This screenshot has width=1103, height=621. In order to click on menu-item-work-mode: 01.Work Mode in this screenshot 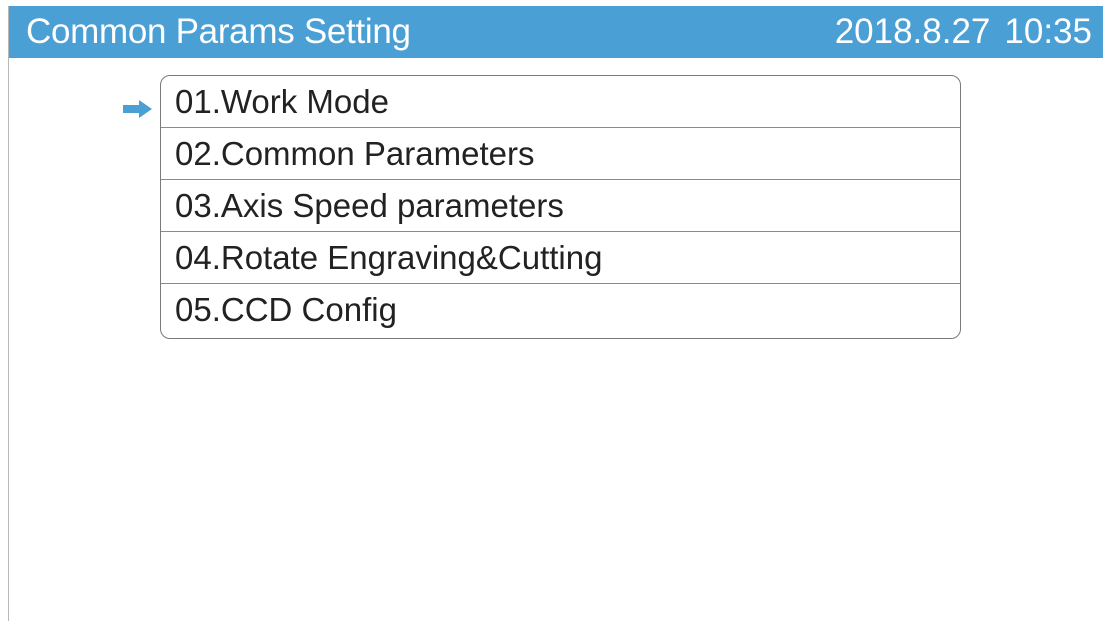, I will do `click(560, 102)`.